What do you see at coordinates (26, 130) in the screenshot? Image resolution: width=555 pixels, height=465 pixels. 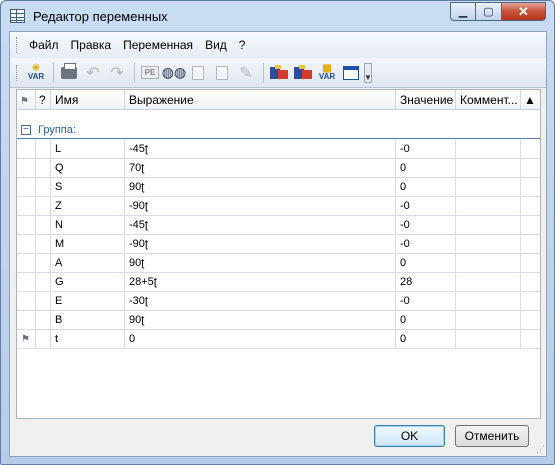 I see `collapse-icon: −` at bounding box center [26, 130].